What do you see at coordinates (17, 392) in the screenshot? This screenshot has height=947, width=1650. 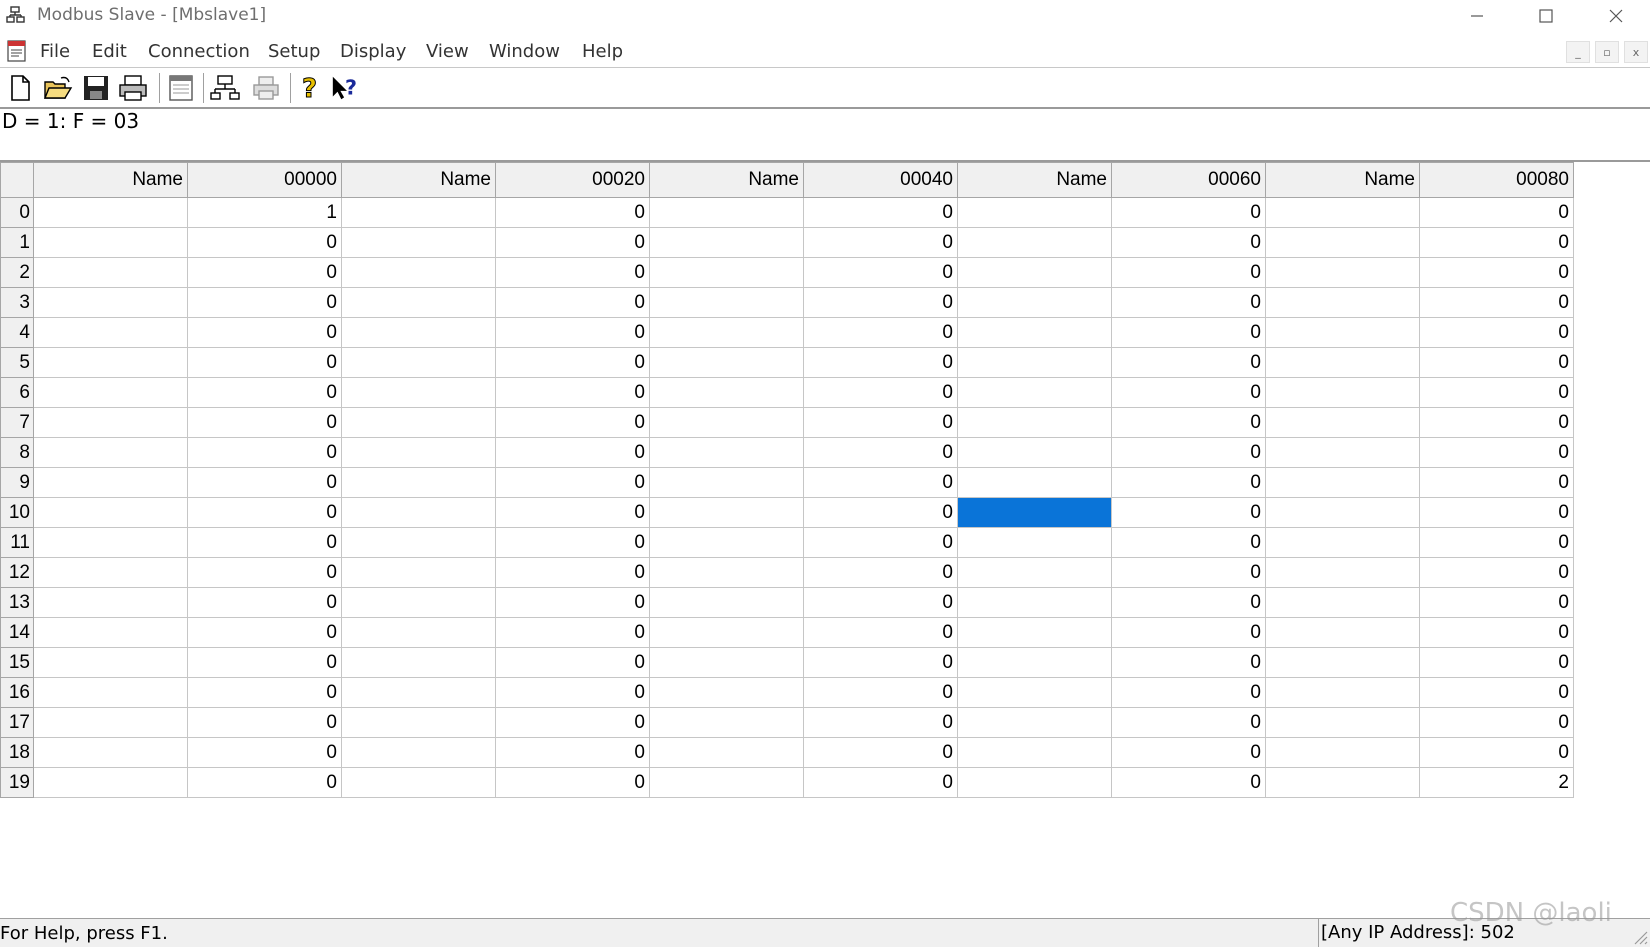 I see `row-header: 6` at bounding box center [17, 392].